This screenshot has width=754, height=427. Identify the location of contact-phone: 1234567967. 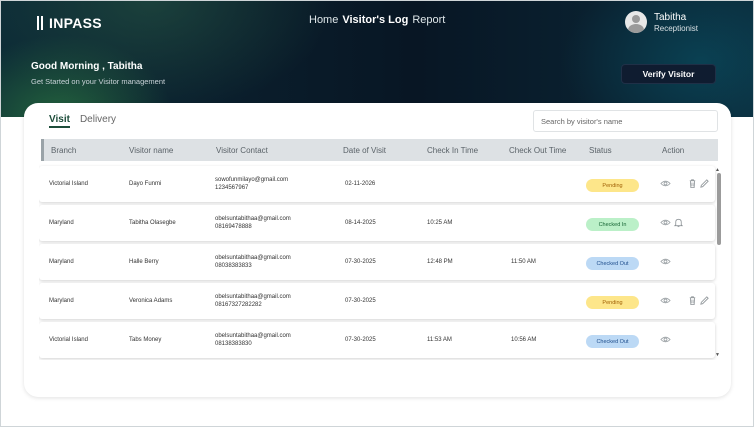
(232, 188).